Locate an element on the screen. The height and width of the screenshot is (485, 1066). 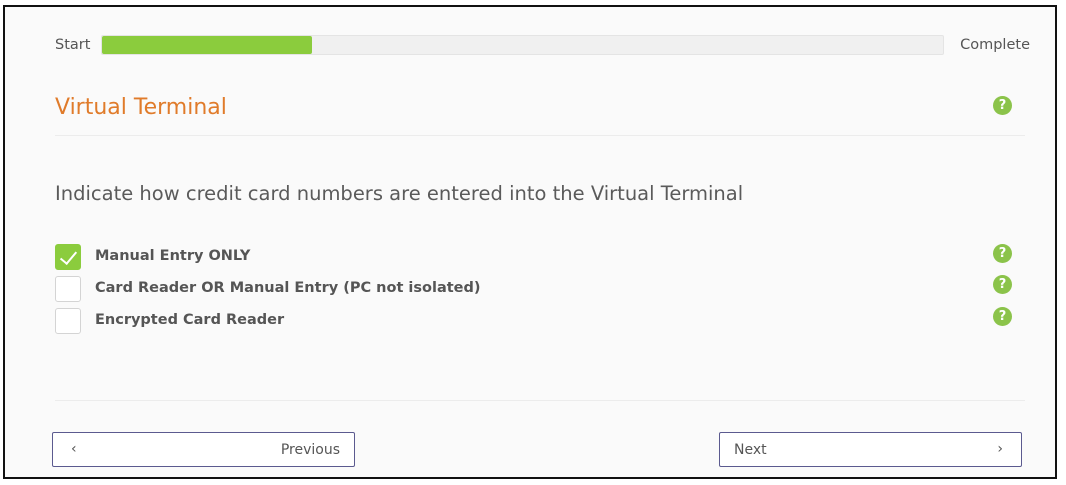
previous-button: ‹ Previous is located at coordinates (203, 449).